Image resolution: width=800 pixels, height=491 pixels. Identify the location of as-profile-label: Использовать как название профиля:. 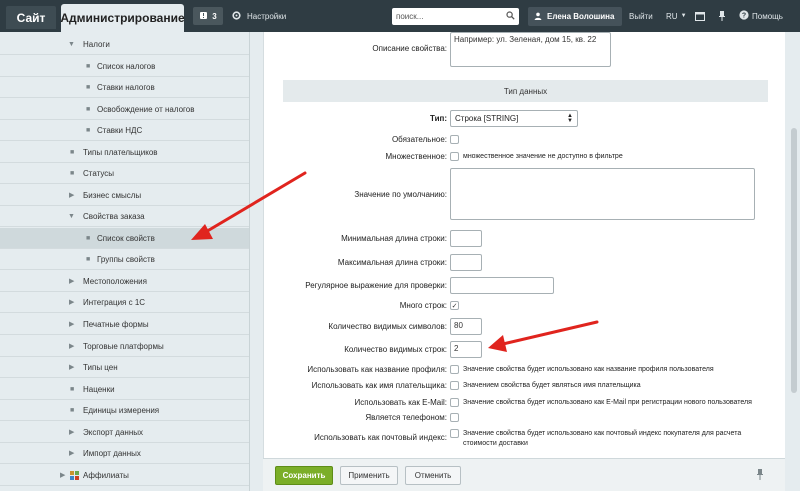
(377, 369).